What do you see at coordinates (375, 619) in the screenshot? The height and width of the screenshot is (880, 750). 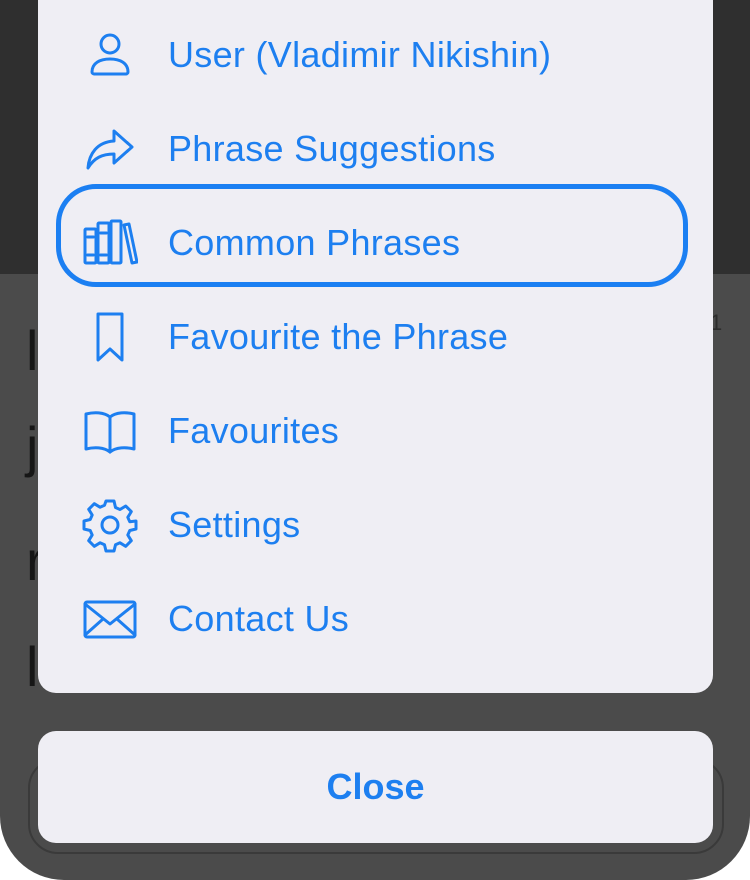 I see `menu-item-contact-us: Contact Us` at bounding box center [375, 619].